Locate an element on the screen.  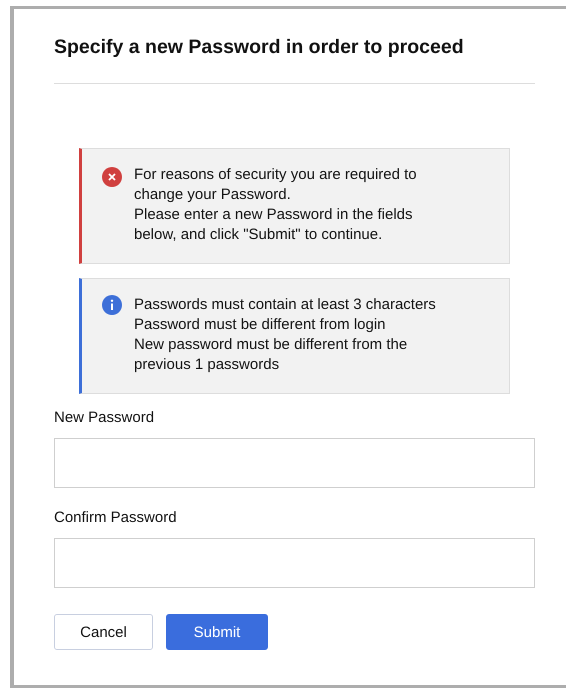
info-icon is located at coordinates (112, 305).